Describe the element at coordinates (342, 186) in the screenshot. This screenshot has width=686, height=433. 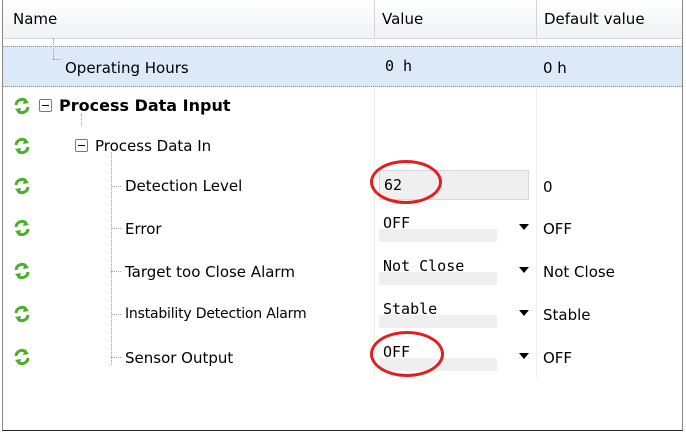
I see `table-row: Detection Level 62 0` at that location.